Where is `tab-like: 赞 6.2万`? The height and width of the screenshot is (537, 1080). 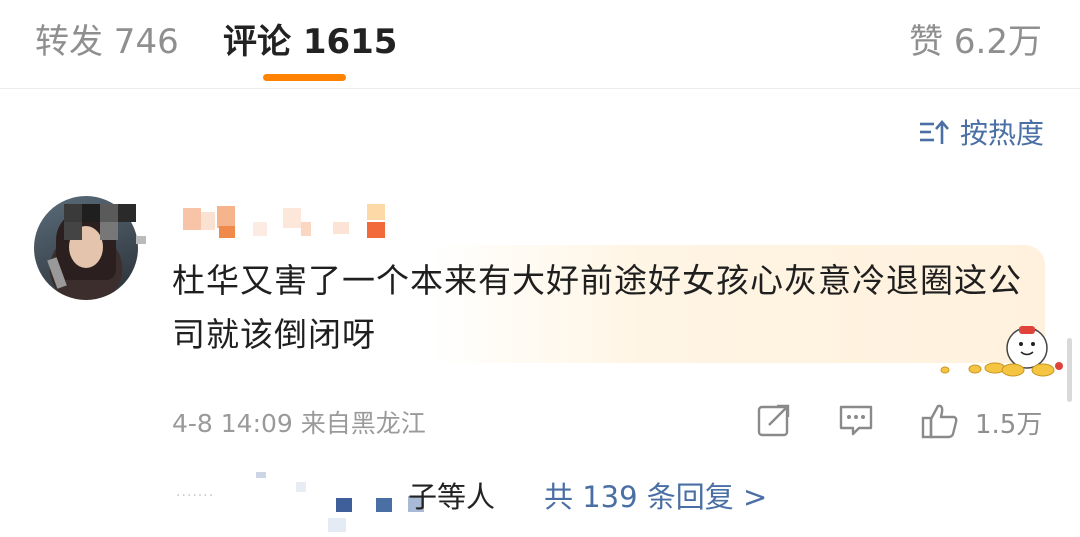 tab-like: 赞 6.2万 is located at coordinates (975, 38).